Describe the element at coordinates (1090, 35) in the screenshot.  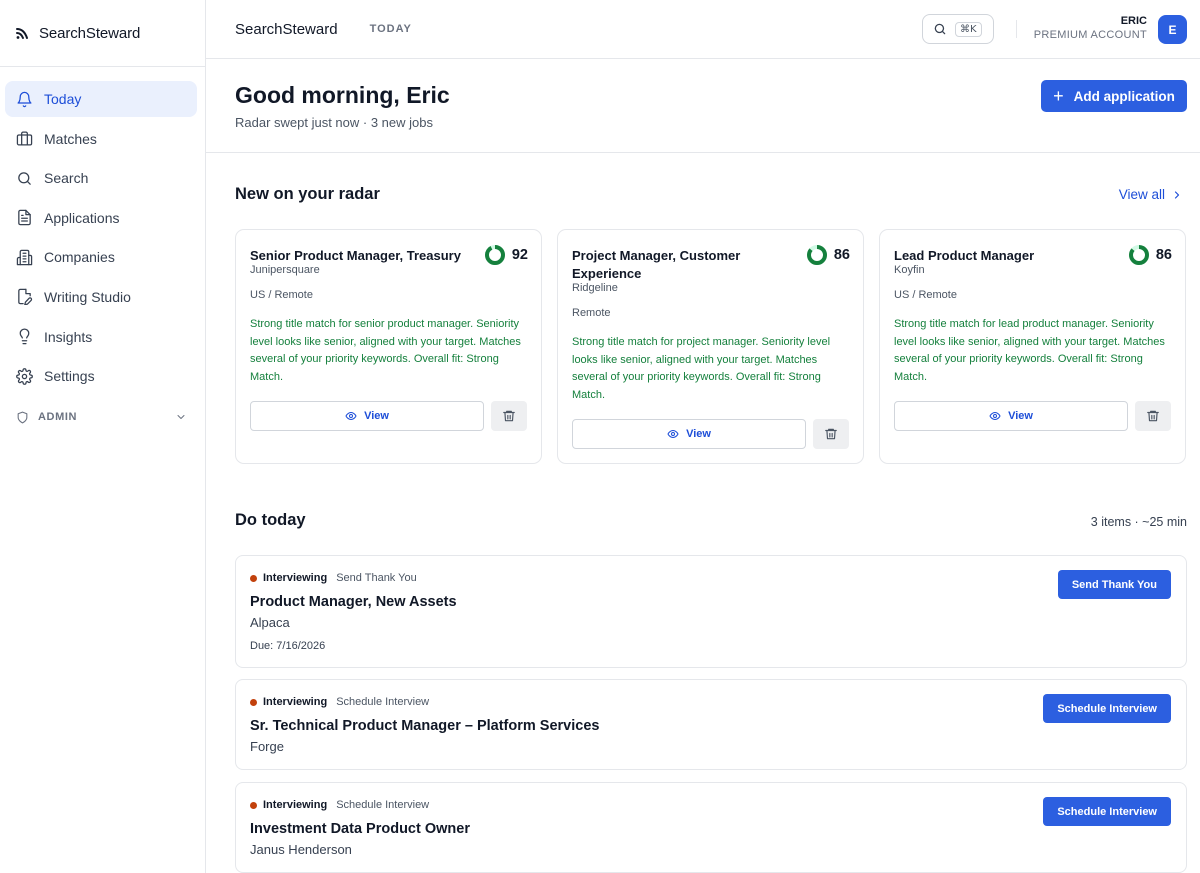
I see `user-plan: PREMIUM ACCOUNT` at that location.